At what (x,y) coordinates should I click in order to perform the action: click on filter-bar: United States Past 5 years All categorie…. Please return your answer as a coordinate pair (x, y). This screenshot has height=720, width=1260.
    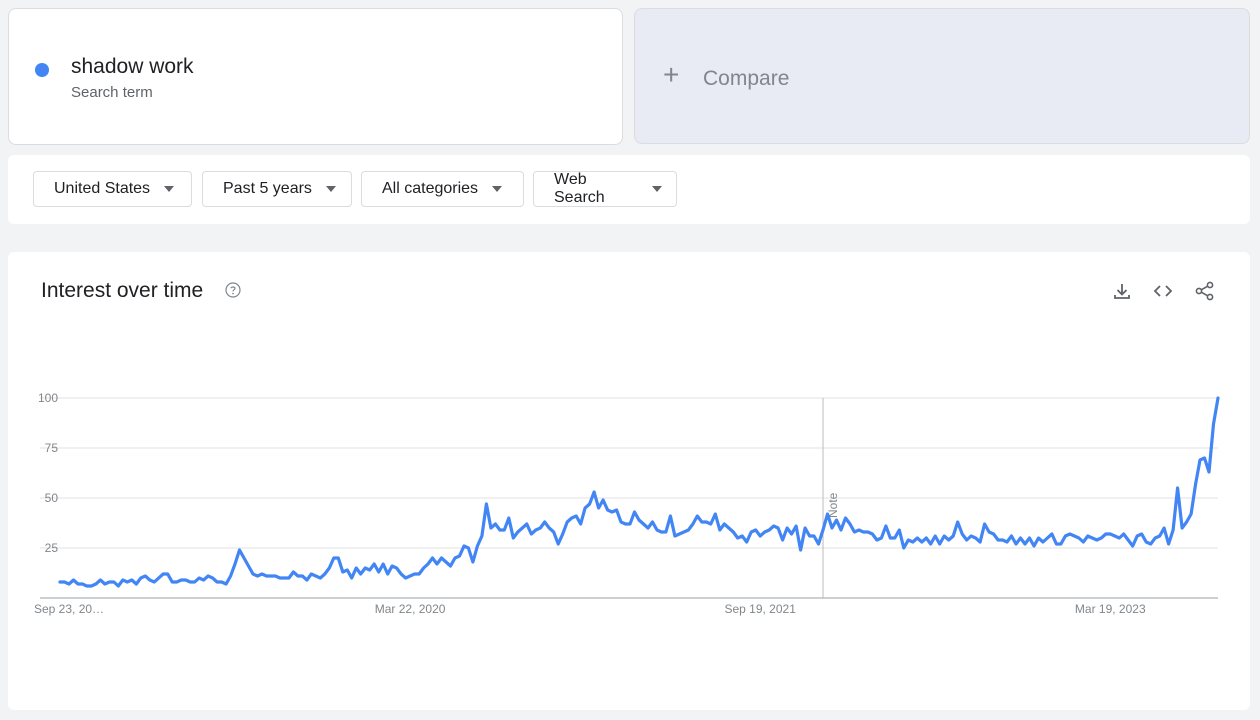
    Looking at the image, I should click on (629, 189).